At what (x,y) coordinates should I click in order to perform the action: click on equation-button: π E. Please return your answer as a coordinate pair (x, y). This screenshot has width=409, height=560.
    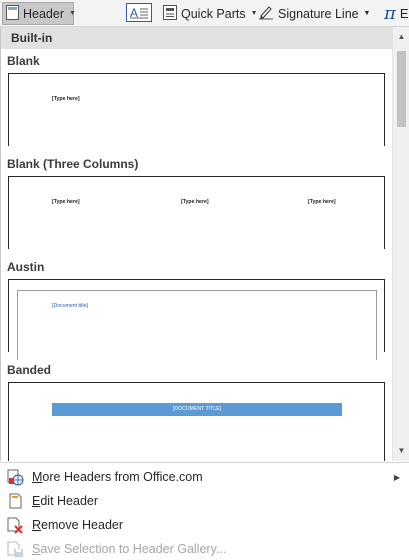
    Looking at the image, I should click on (396, 13).